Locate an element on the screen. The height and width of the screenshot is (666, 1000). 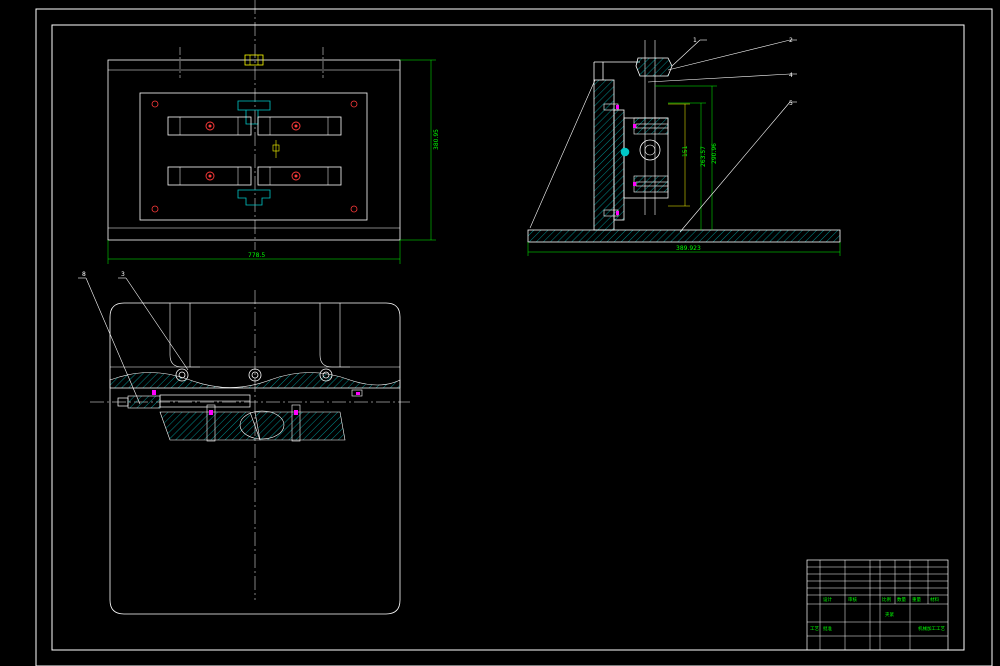
clamp-bar-bottom-right is located at coordinates (299, 176).